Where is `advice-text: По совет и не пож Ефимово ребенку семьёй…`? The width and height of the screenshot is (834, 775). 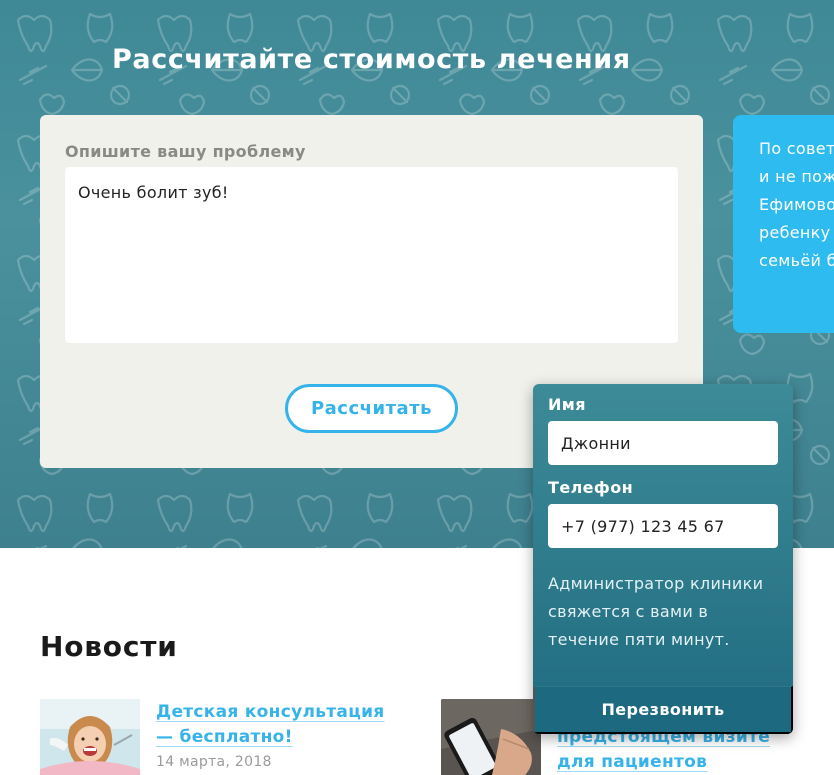
advice-text: По совет и не пож Ефимово ребенку семьёй… is located at coordinates (796, 205).